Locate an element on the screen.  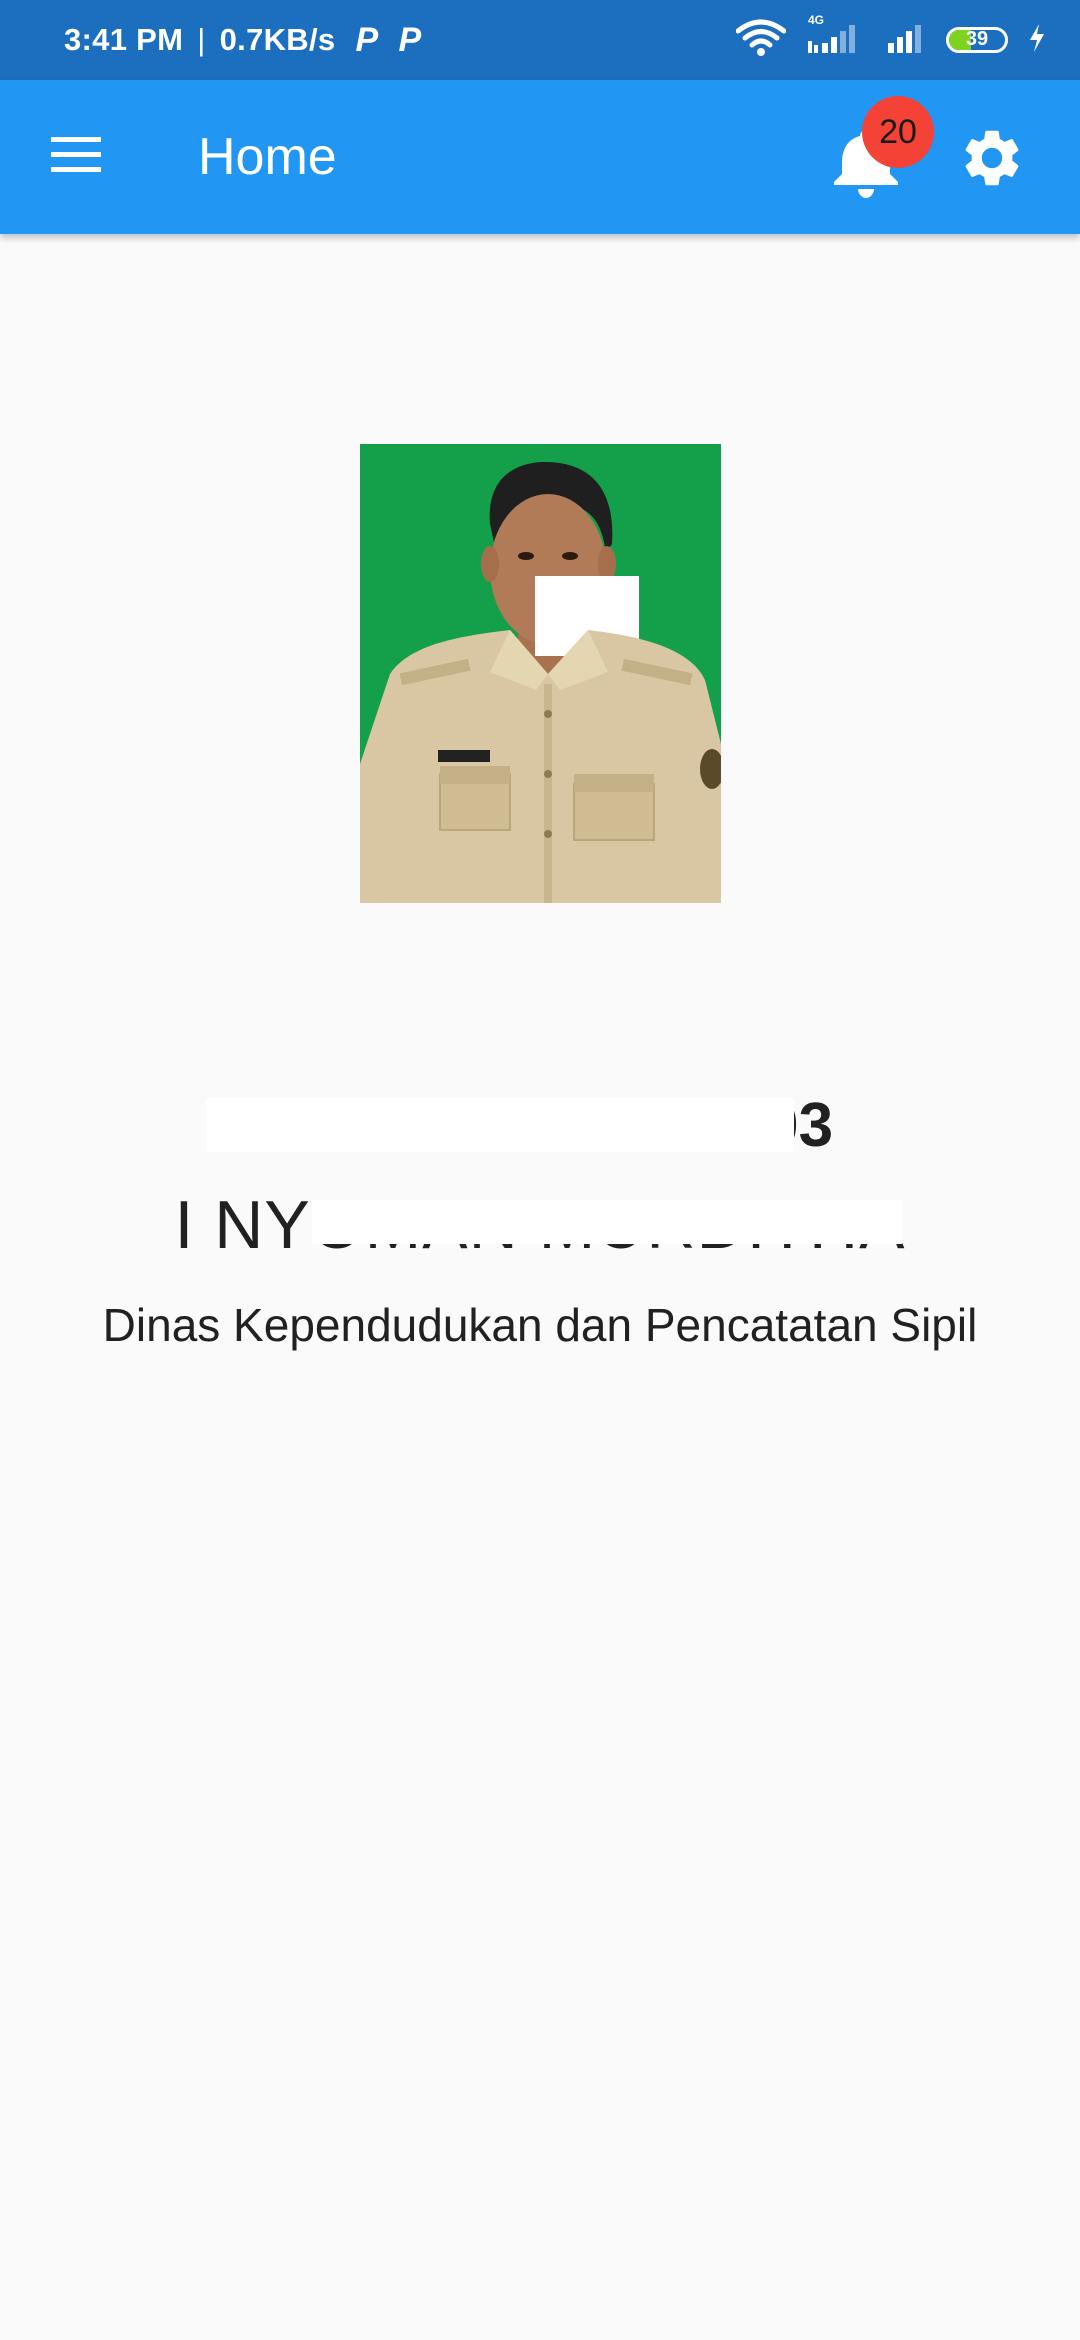
employee-name-redaction is located at coordinates (607, 1222).